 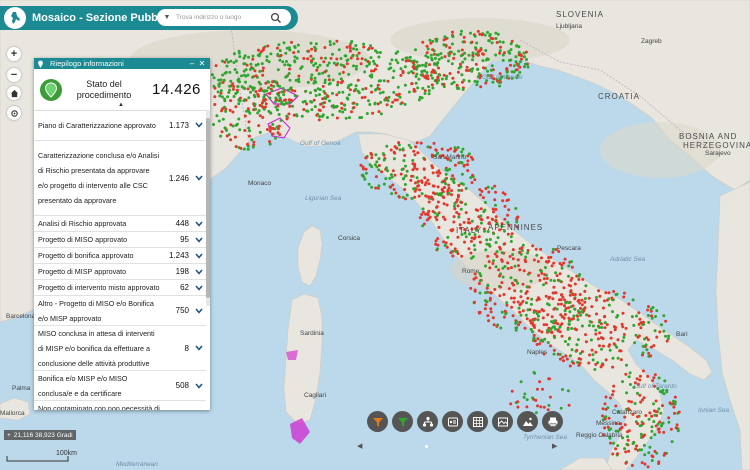 I want to click on map-image-button, so click(x=527, y=421).